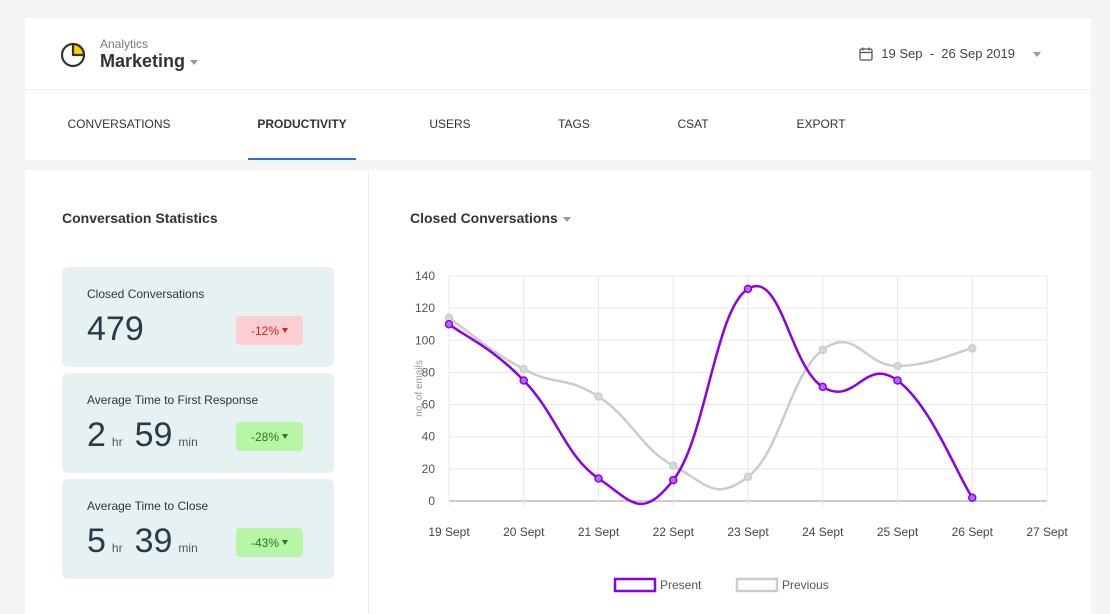 This screenshot has width=1110, height=614. I want to click on tab-label: USERS, so click(450, 124).